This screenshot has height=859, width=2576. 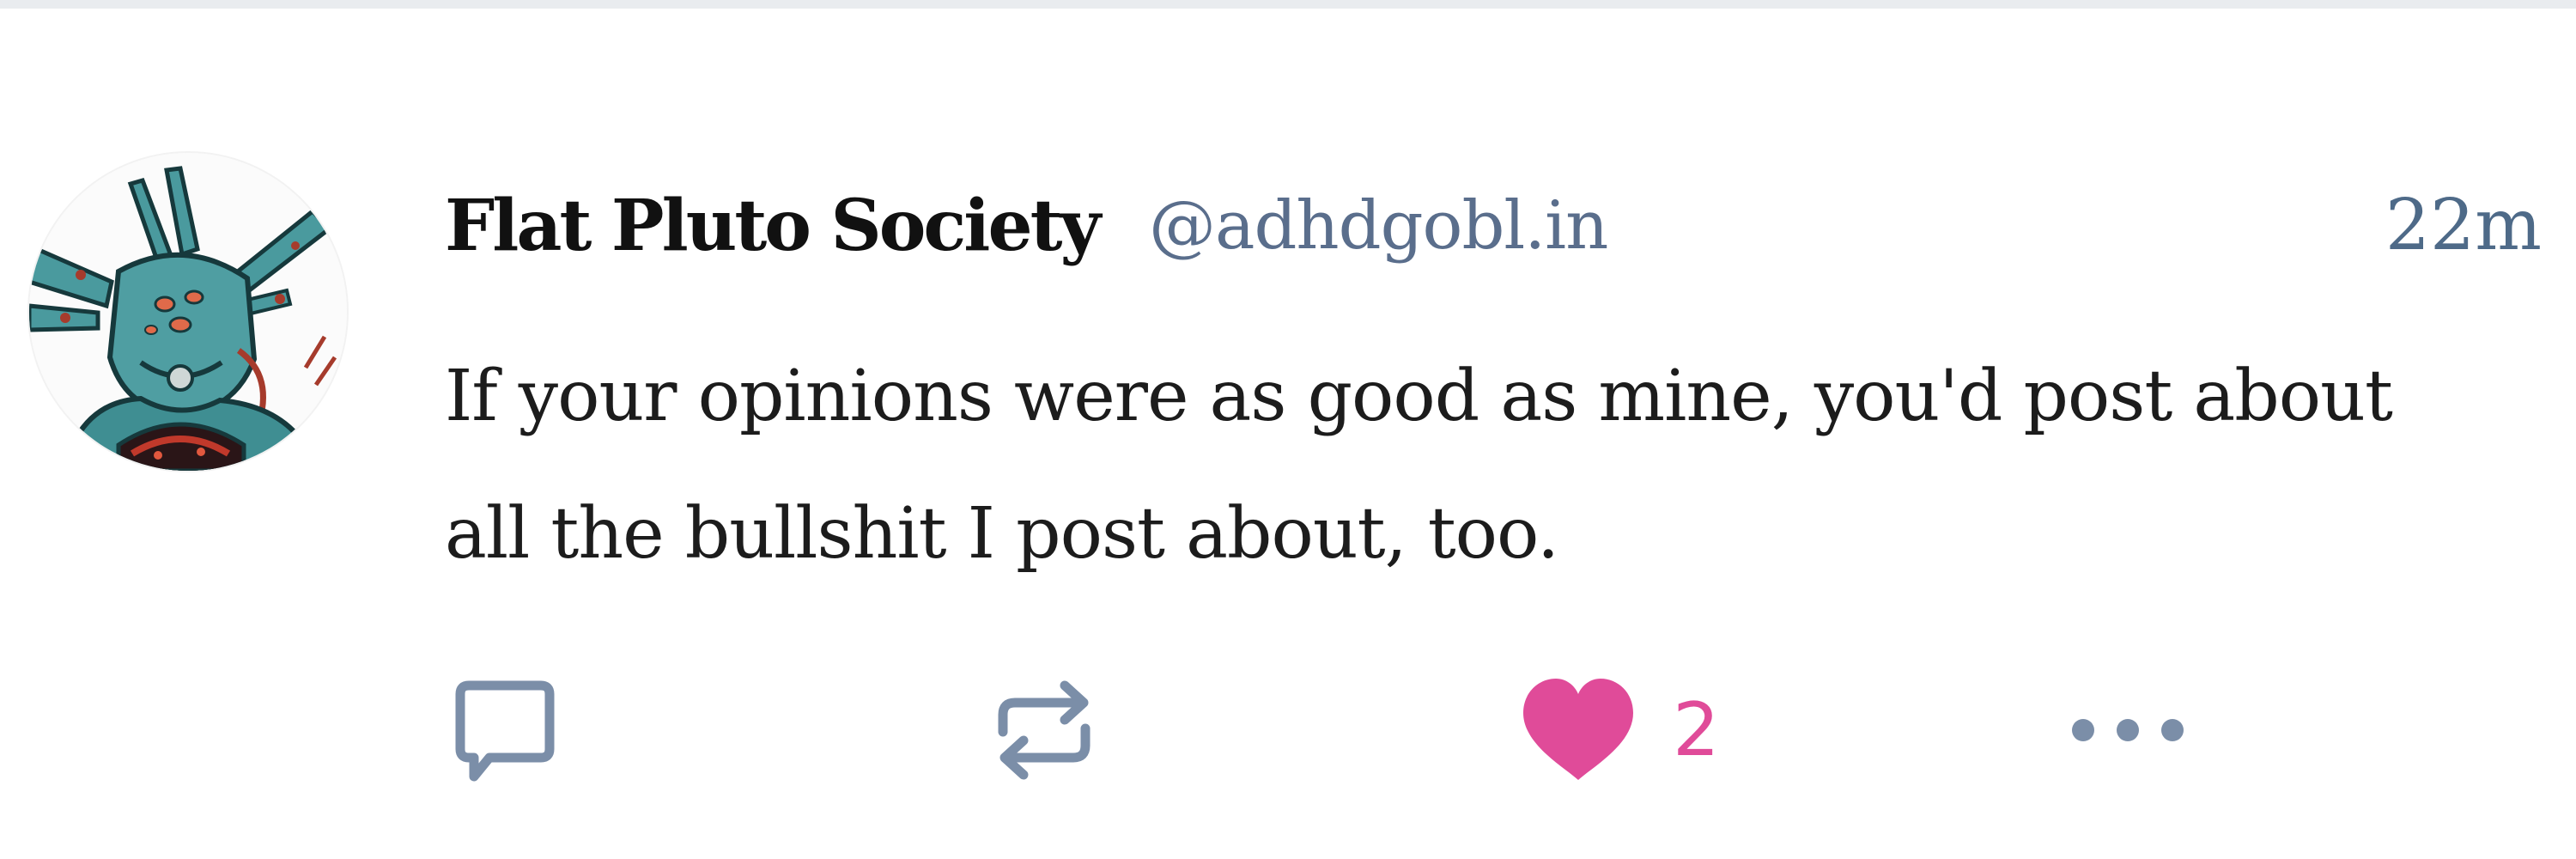 What do you see at coordinates (1288, 4) in the screenshot?
I see `top-divider` at bounding box center [1288, 4].